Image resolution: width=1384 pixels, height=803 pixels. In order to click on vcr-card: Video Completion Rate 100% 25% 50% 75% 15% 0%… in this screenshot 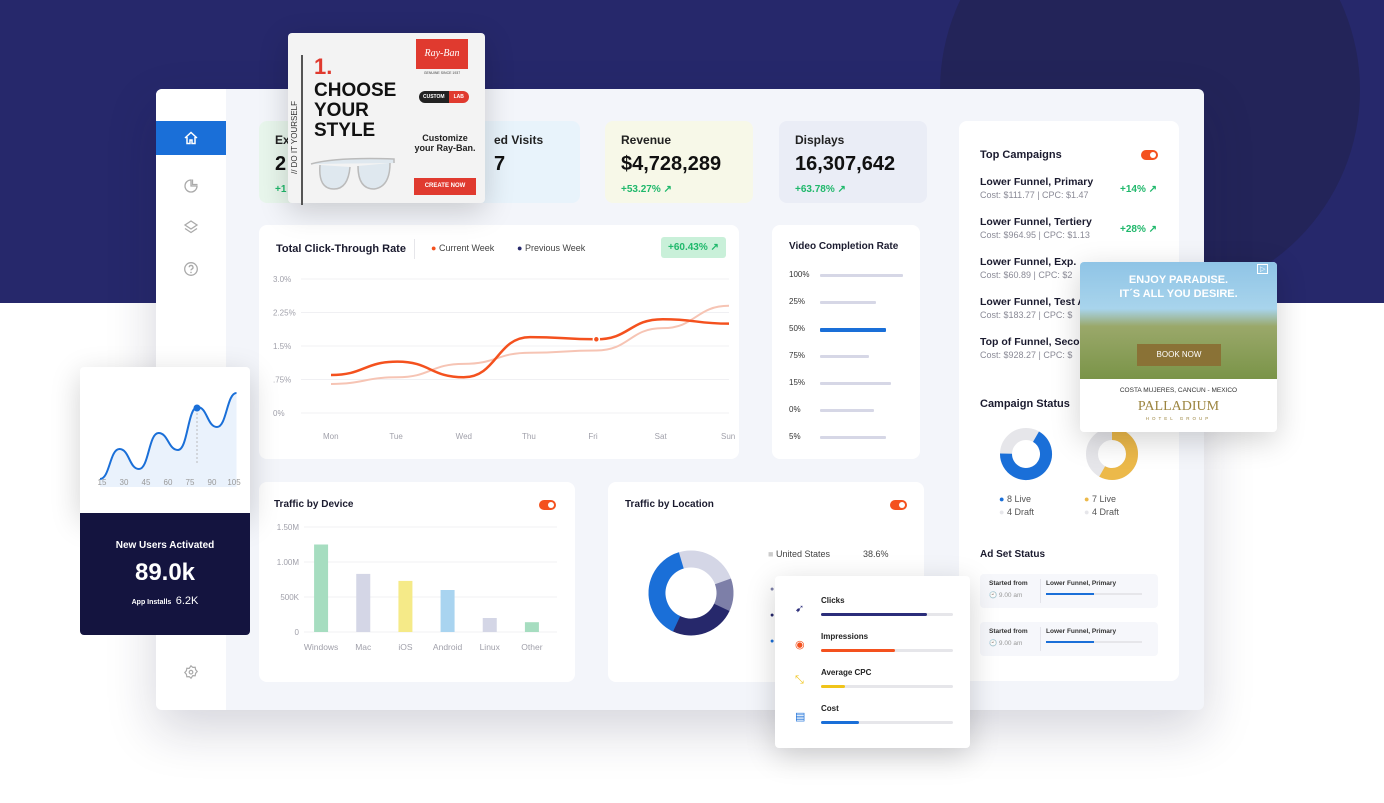, I will do `click(846, 342)`.